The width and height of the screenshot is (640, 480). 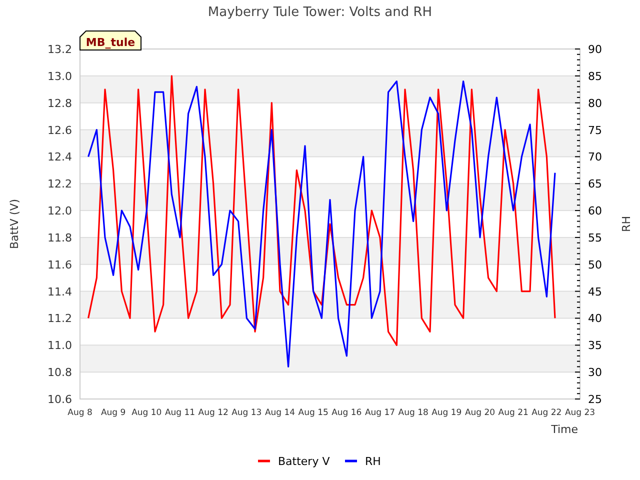 I want to click on x-tick-label: Aug 18, so click(x=413, y=413).